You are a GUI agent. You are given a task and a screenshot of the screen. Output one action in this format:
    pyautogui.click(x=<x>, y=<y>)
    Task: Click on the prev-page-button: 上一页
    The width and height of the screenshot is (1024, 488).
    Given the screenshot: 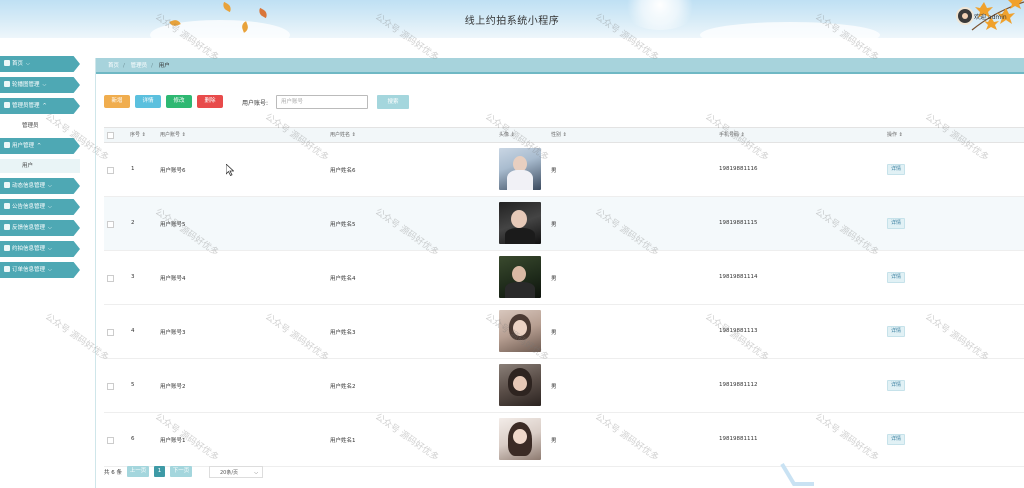 What is the action you would take?
    pyautogui.click(x=138, y=471)
    